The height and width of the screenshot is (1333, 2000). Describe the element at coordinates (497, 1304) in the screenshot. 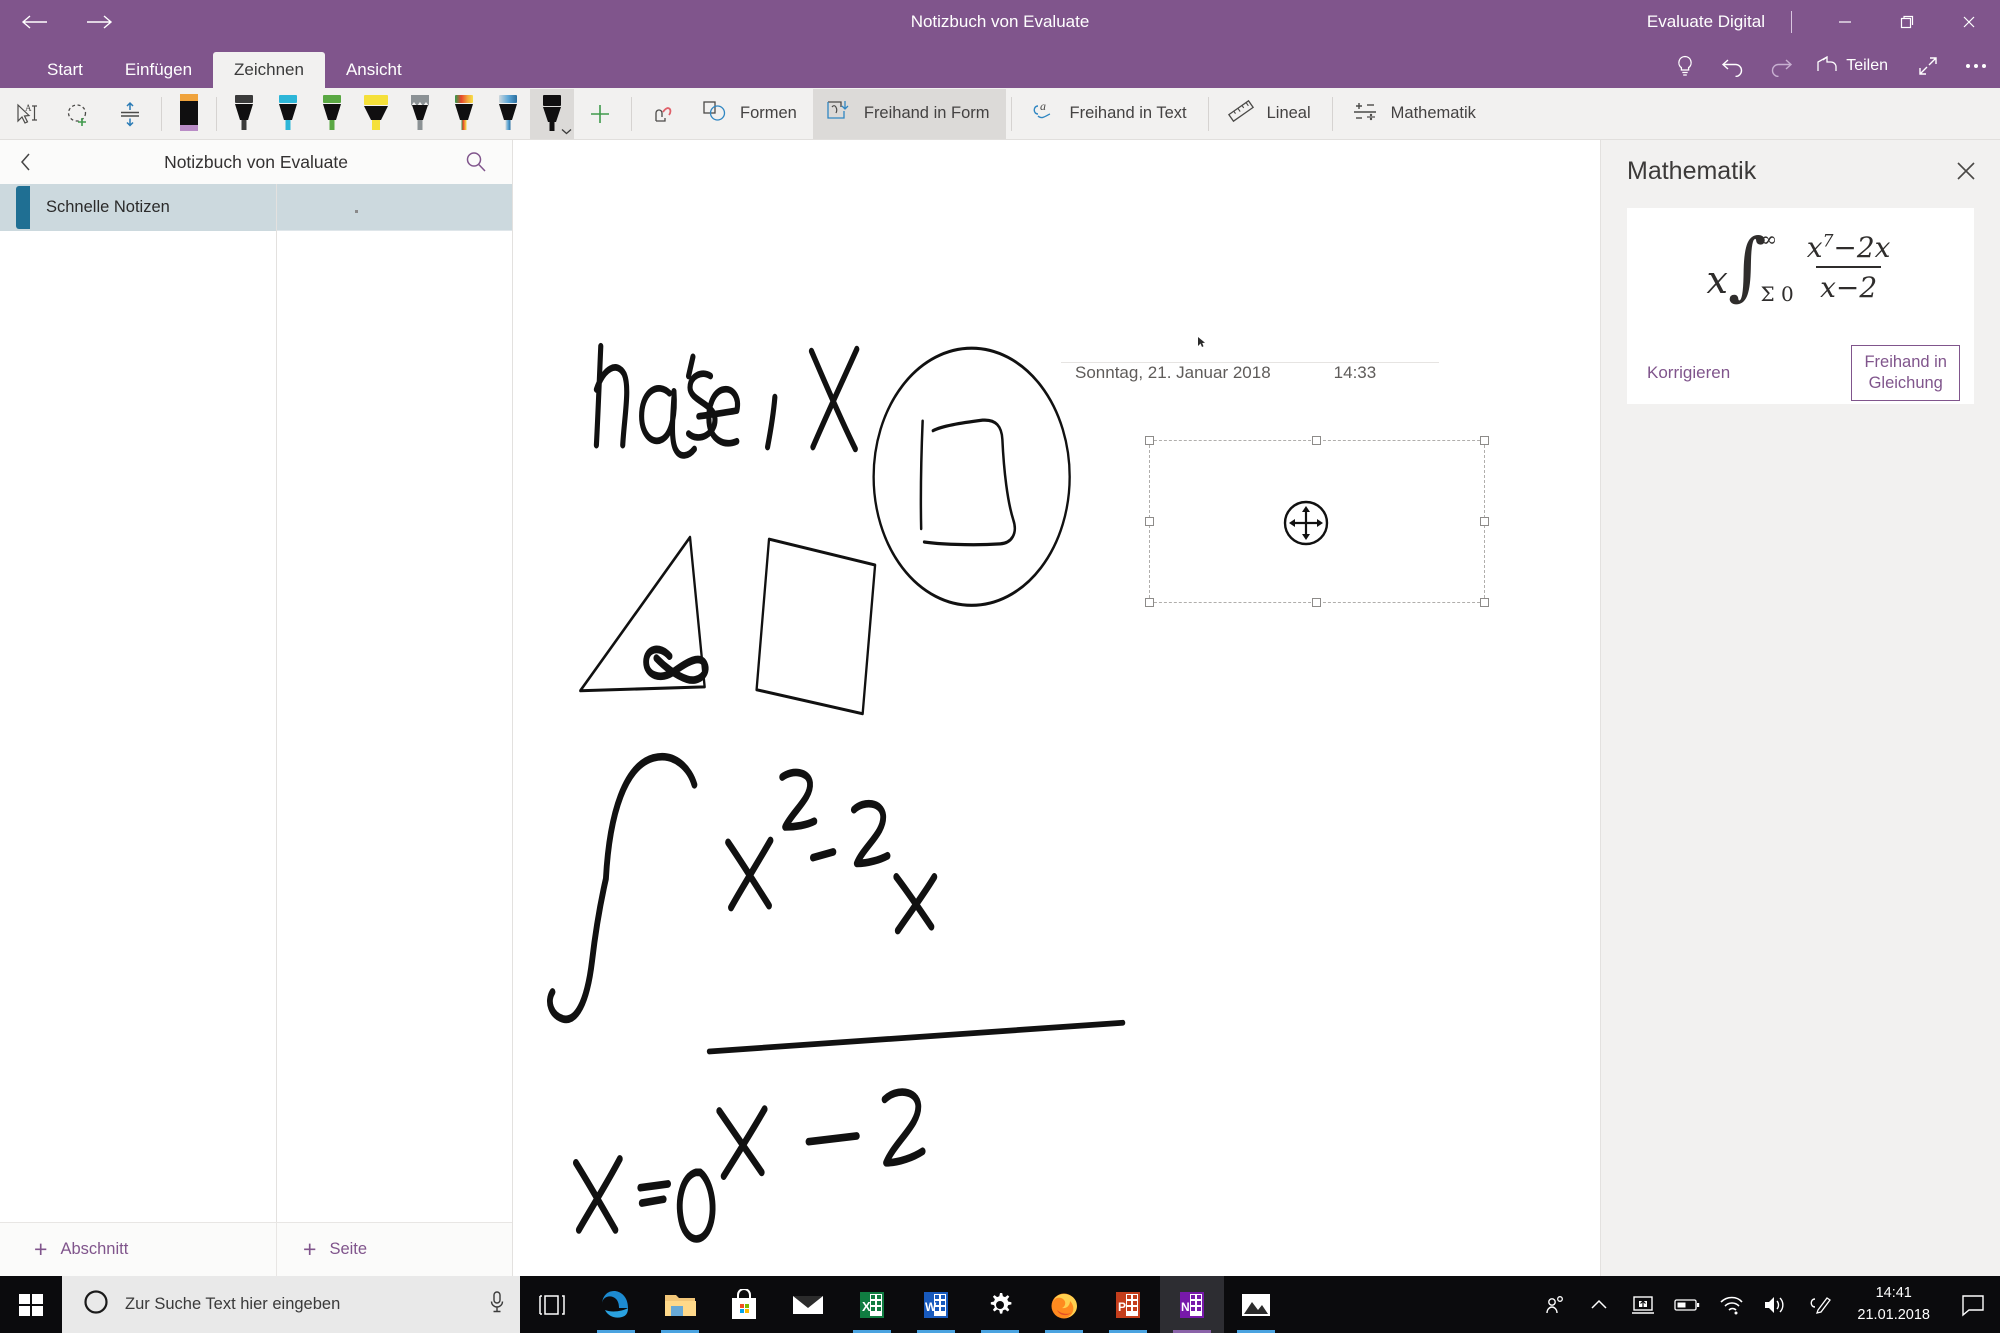

I see `microphone-icon` at that location.